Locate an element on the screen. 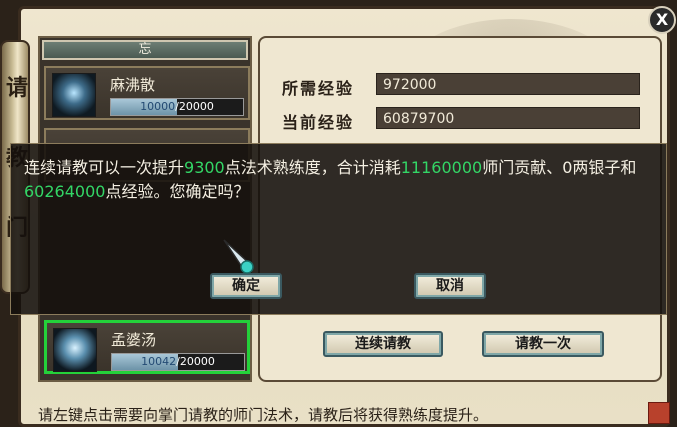 The image size is (677, 427). skill-name: 麻沸散 is located at coordinates (133, 85).